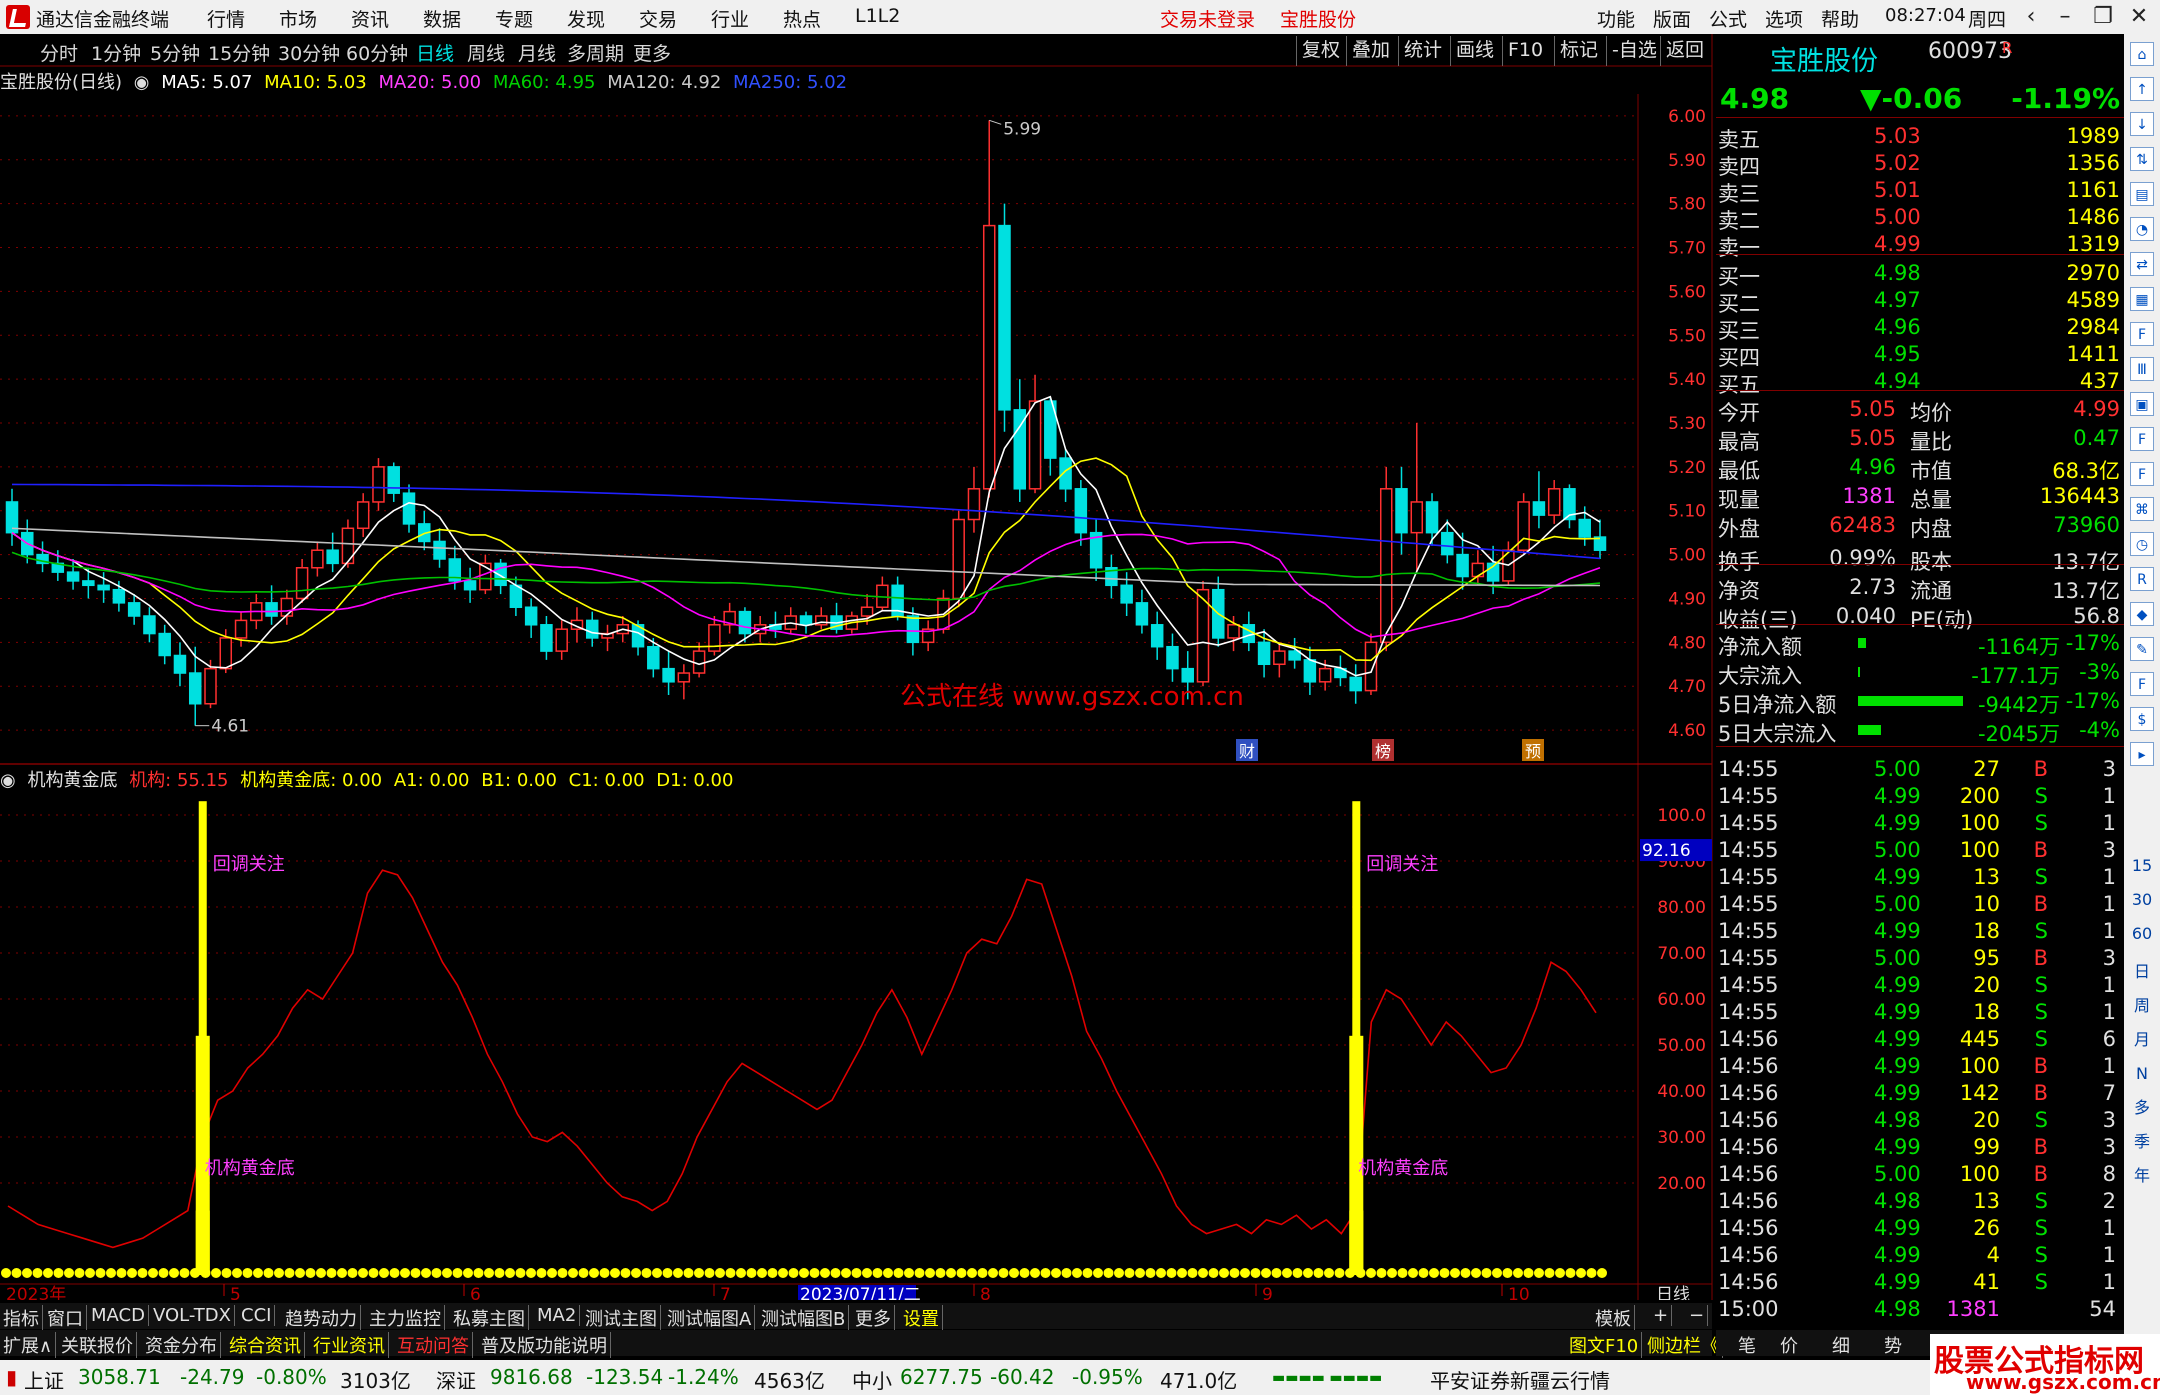  Describe the element at coordinates (2142, 299) in the screenshot. I see `grid-icon: ▦` at that location.